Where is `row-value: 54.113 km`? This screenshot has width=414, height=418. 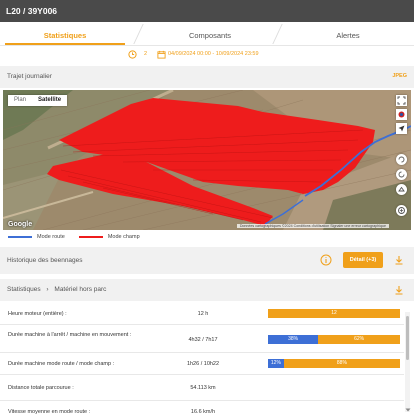 row-value: 54.113 km is located at coordinates (203, 388).